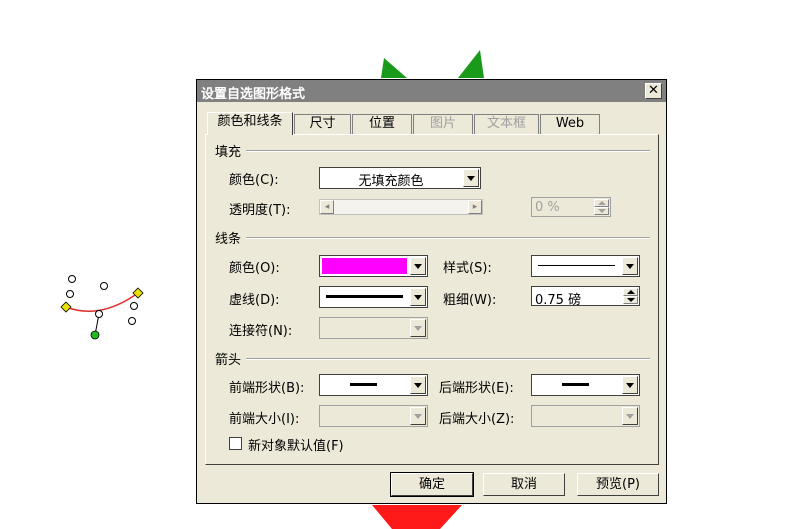 This screenshot has width=800, height=529. I want to click on begin-size-label: 前端大小(I):, so click(264, 419).